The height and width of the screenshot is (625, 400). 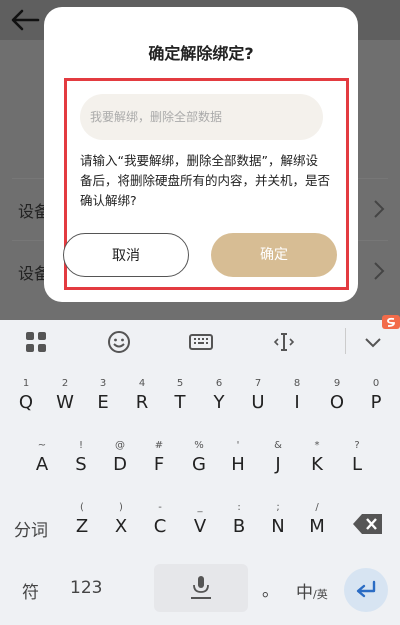 I want to click on key-d: @ D, so click(x=120, y=460).